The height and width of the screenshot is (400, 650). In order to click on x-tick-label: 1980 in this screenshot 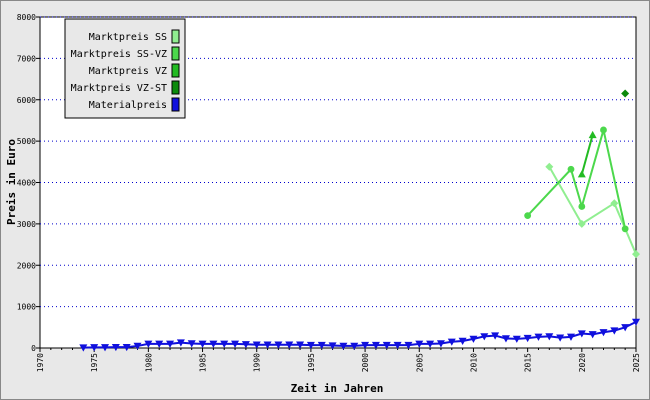, I will do `click(148, 362)`.